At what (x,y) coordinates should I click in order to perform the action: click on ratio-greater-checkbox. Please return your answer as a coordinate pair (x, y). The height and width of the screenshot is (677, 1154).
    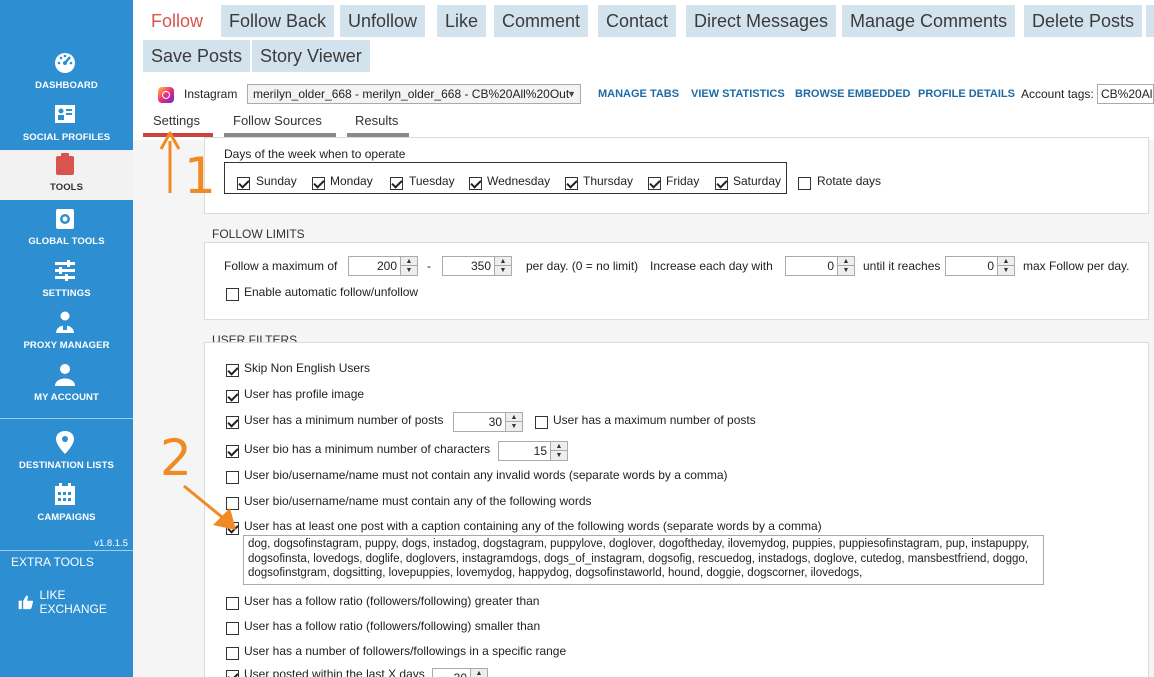
    Looking at the image, I should click on (232, 603).